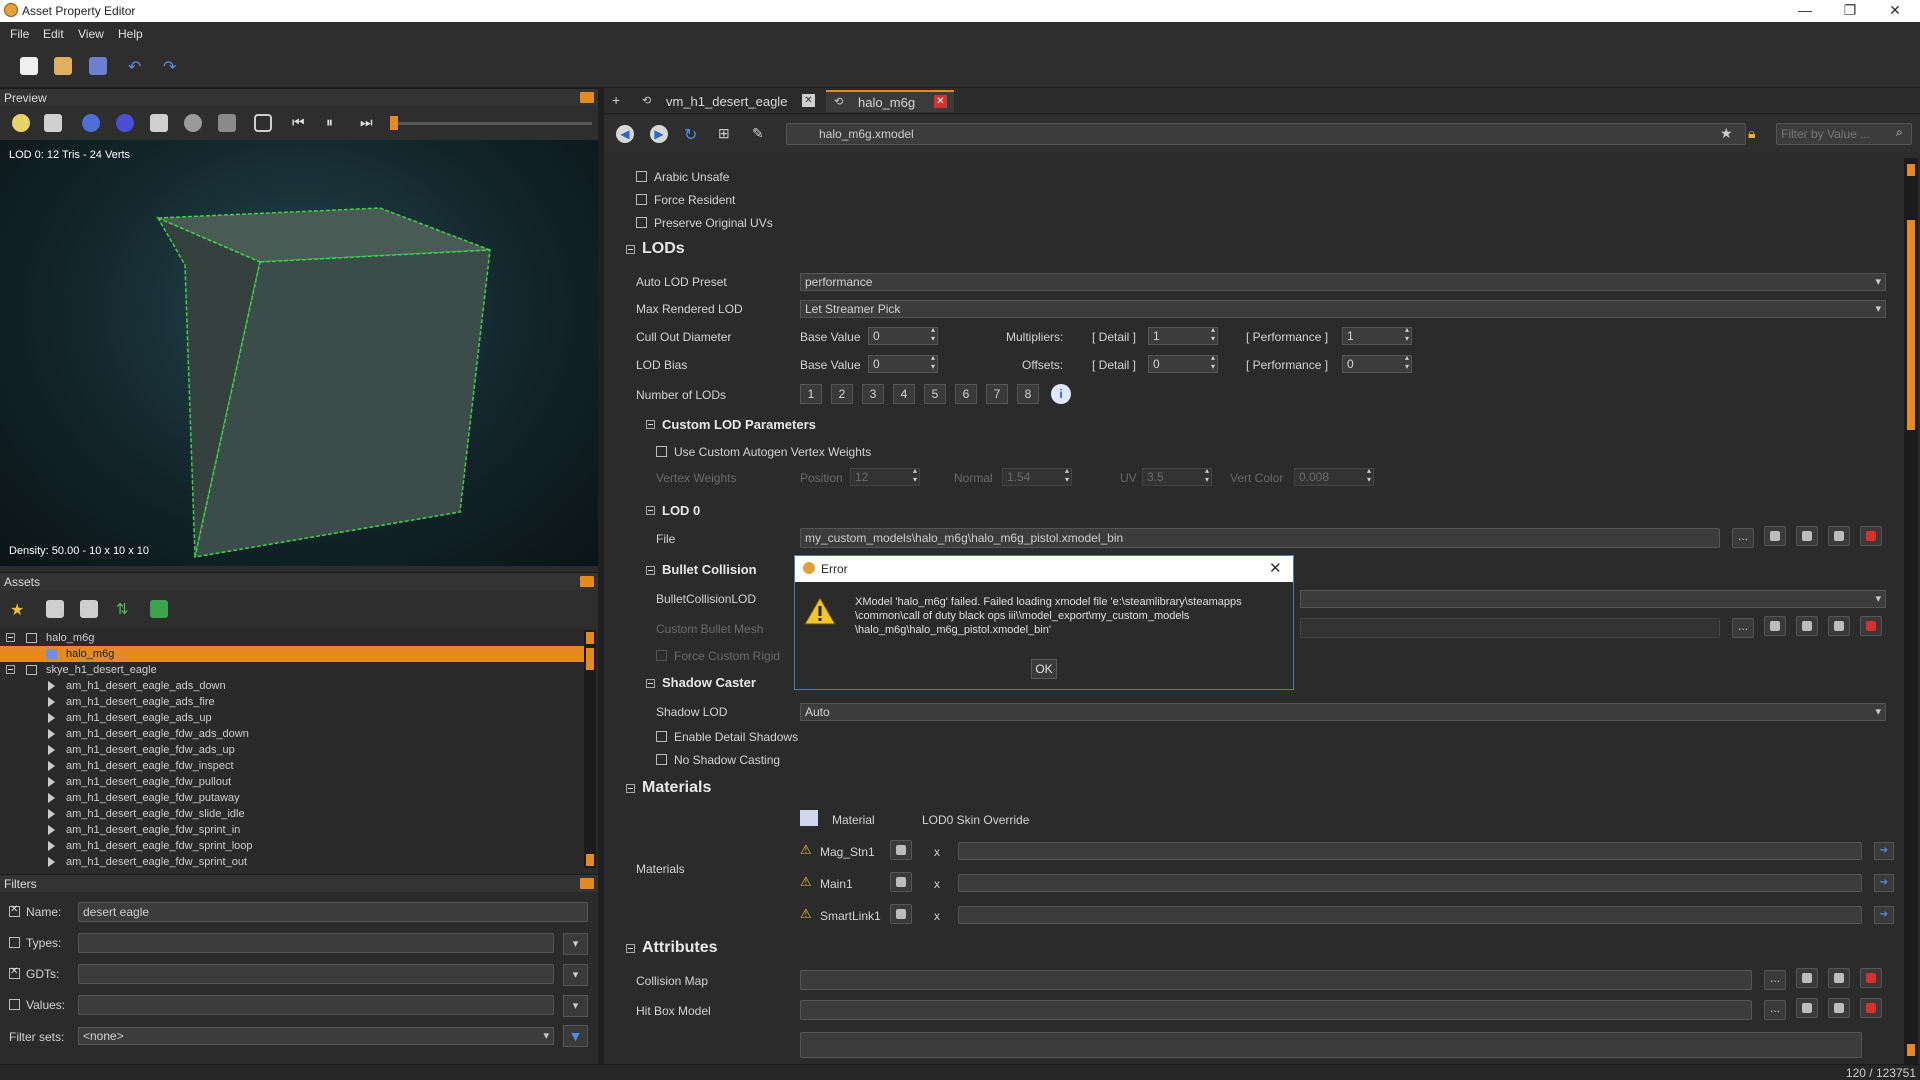 The height and width of the screenshot is (1080, 1920). Describe the element at coordinates (159, 123) in the screenshot. I see `render-mode-icon` at that location.